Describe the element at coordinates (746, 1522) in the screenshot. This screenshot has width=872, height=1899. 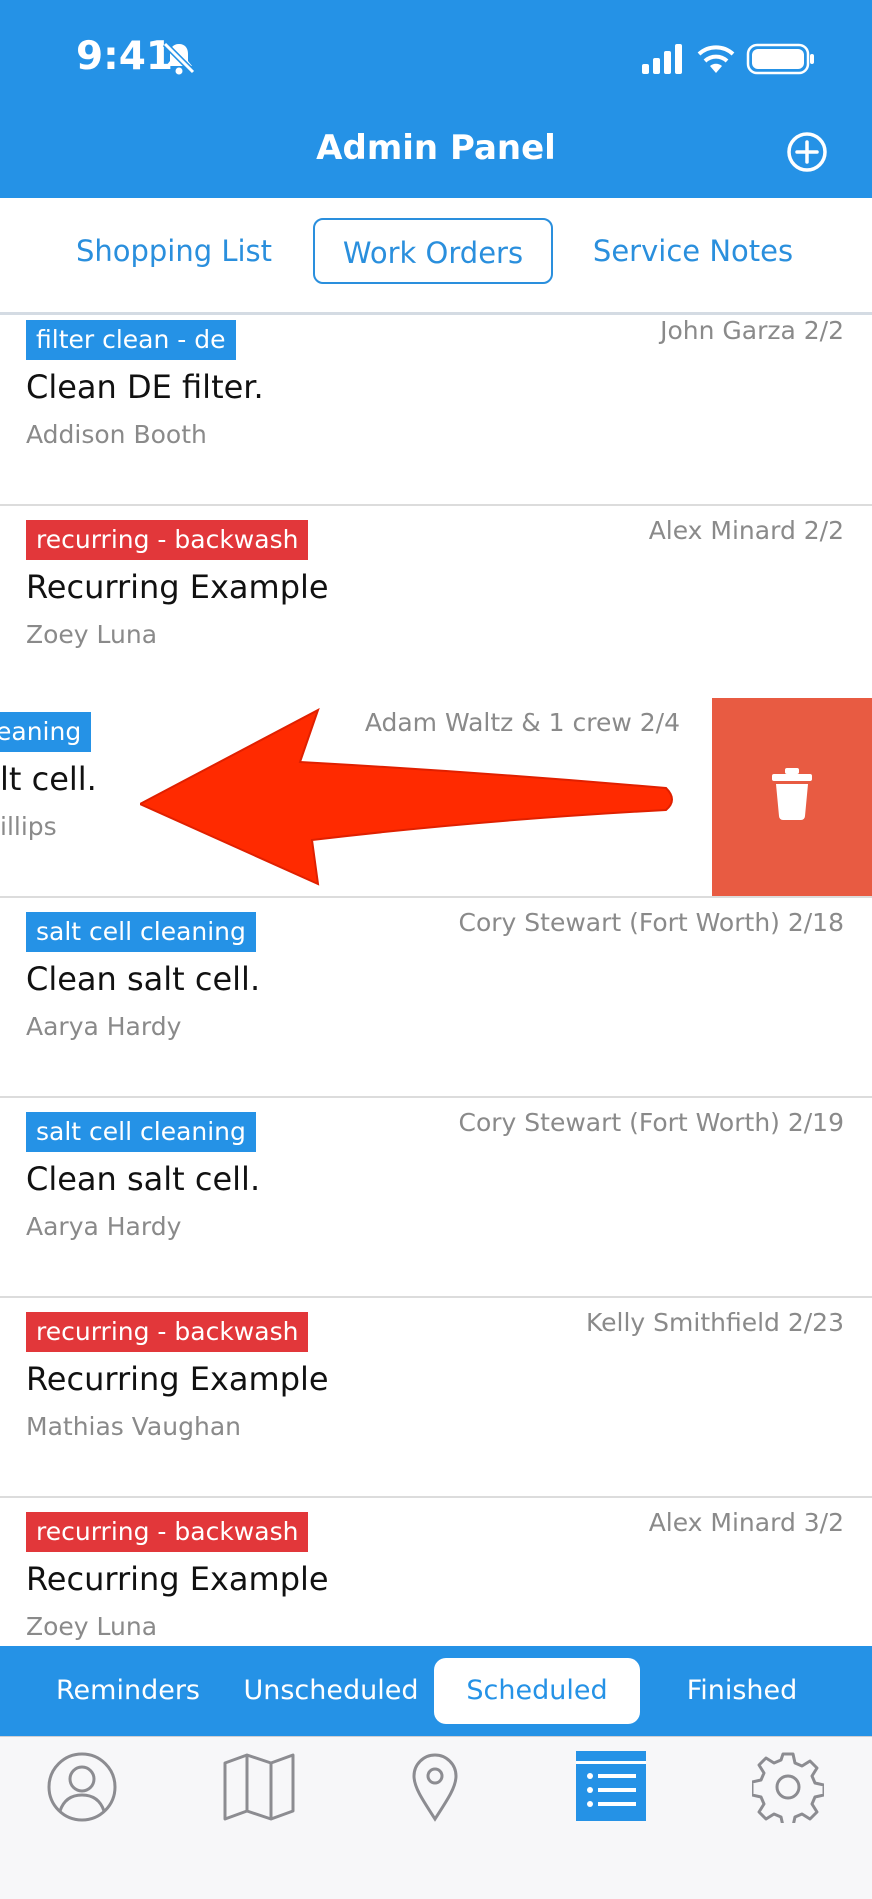
I see `technician-date: Alex Minard 3/2` at that location.